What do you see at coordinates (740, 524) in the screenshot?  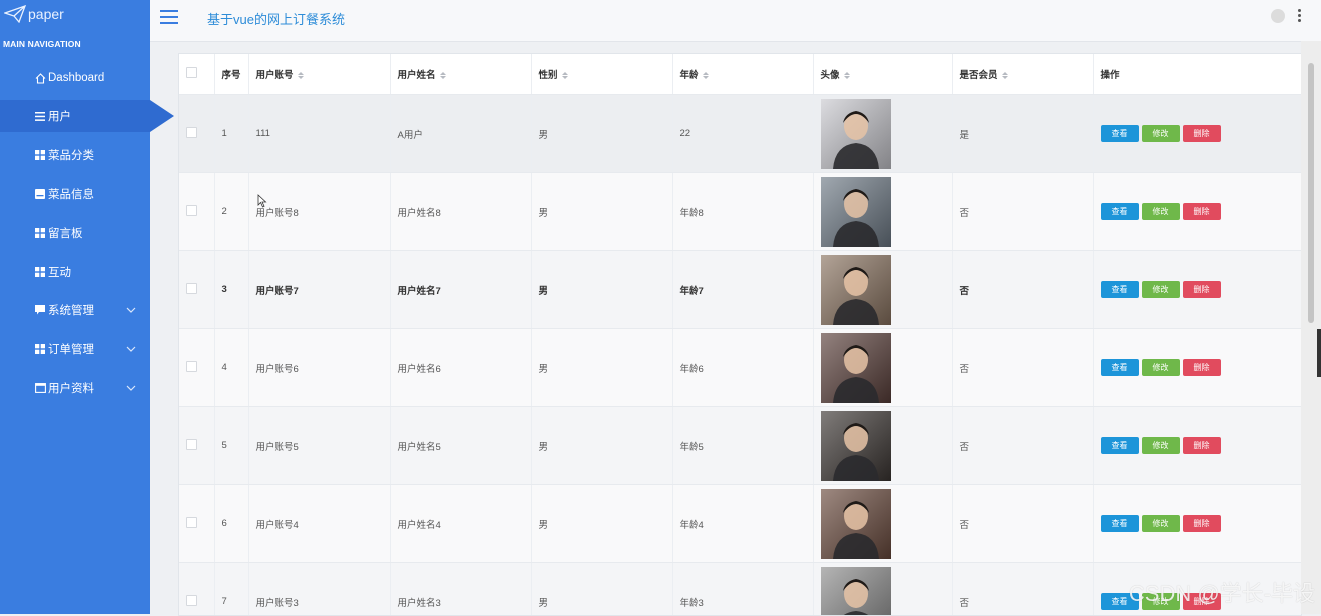 I see `table-row: 6用户账号4用户姓名4男年龄4否查看修改删除` at bounding box center [740, 524].